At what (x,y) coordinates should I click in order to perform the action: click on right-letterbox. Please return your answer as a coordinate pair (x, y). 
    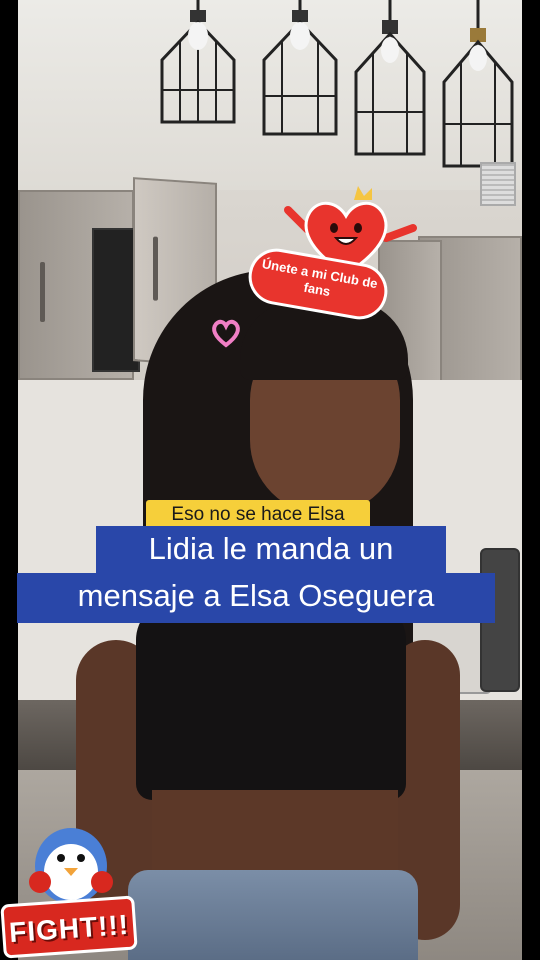
    Looking at the image, I should click on (531, 480).